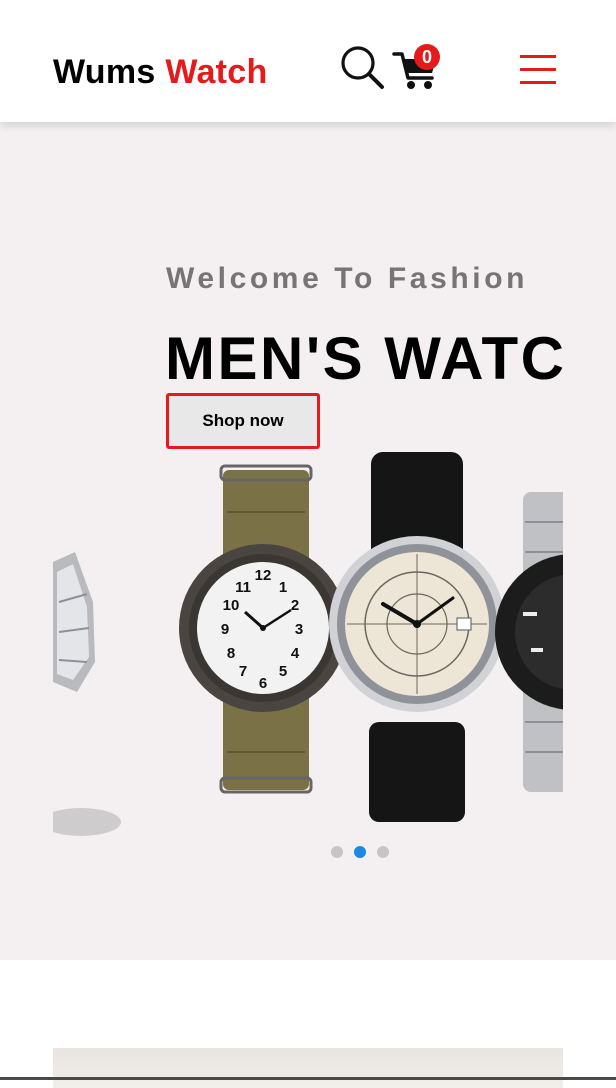 The width and height of the screenshot is (616, 1088). Describe the element at coordinates (283, 671) in the screenshot. I see `svg-text: 5` at that location.